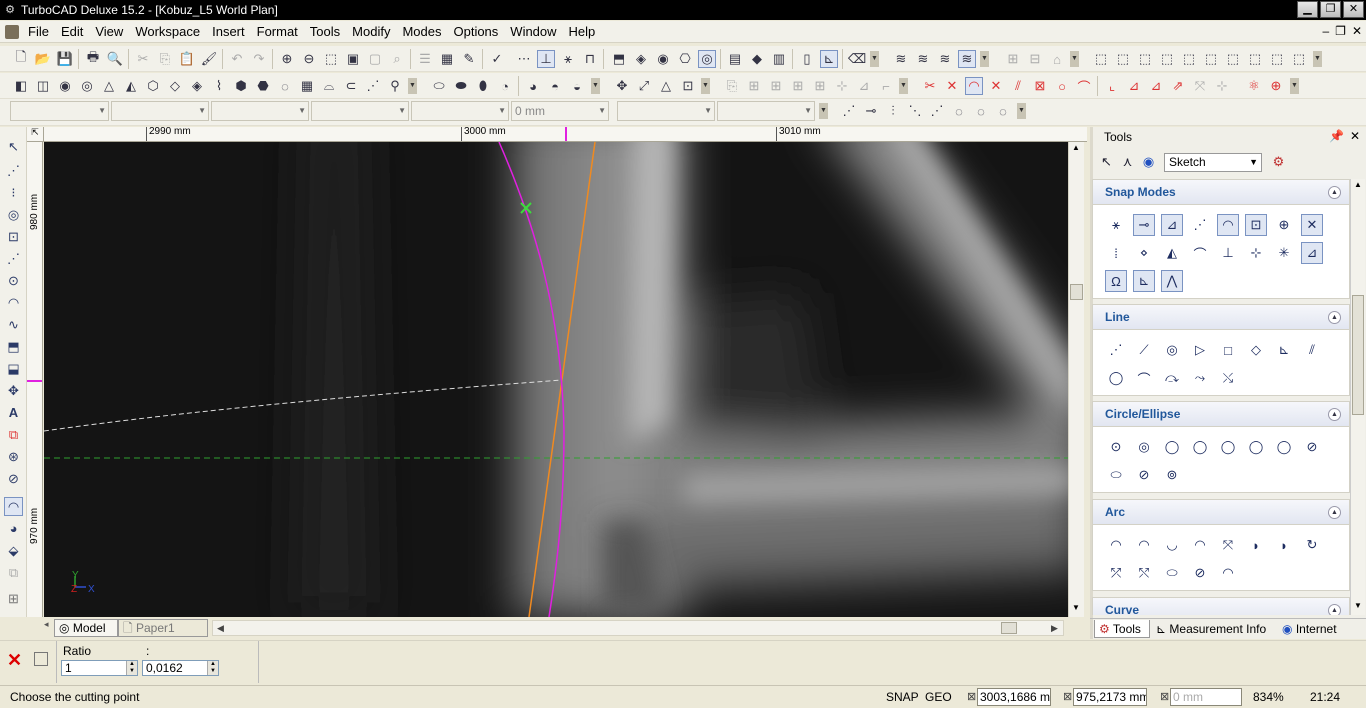 The height and width of the screenshot is (708, 1366). What do you see at coordinates (1277, 59) in the screenshot?
I see `view-iso-sw-icon: ⬚` at bounding box center [1277, 59].